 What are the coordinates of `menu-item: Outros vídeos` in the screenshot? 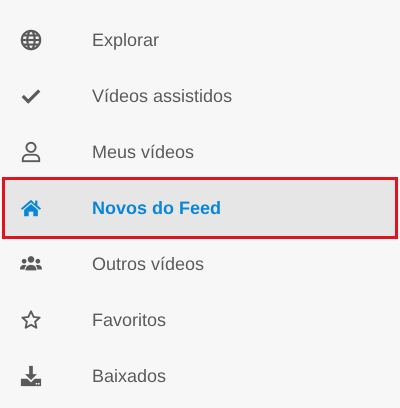 It's located at (200, 264).